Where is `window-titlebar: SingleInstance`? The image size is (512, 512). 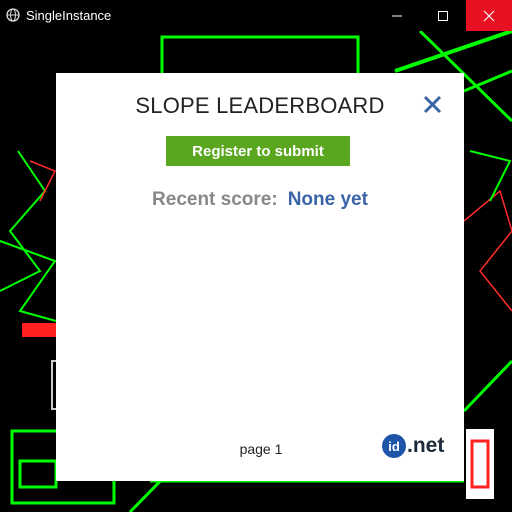 window-titlebar: SingleInstance is located at coordinates (256, 15).